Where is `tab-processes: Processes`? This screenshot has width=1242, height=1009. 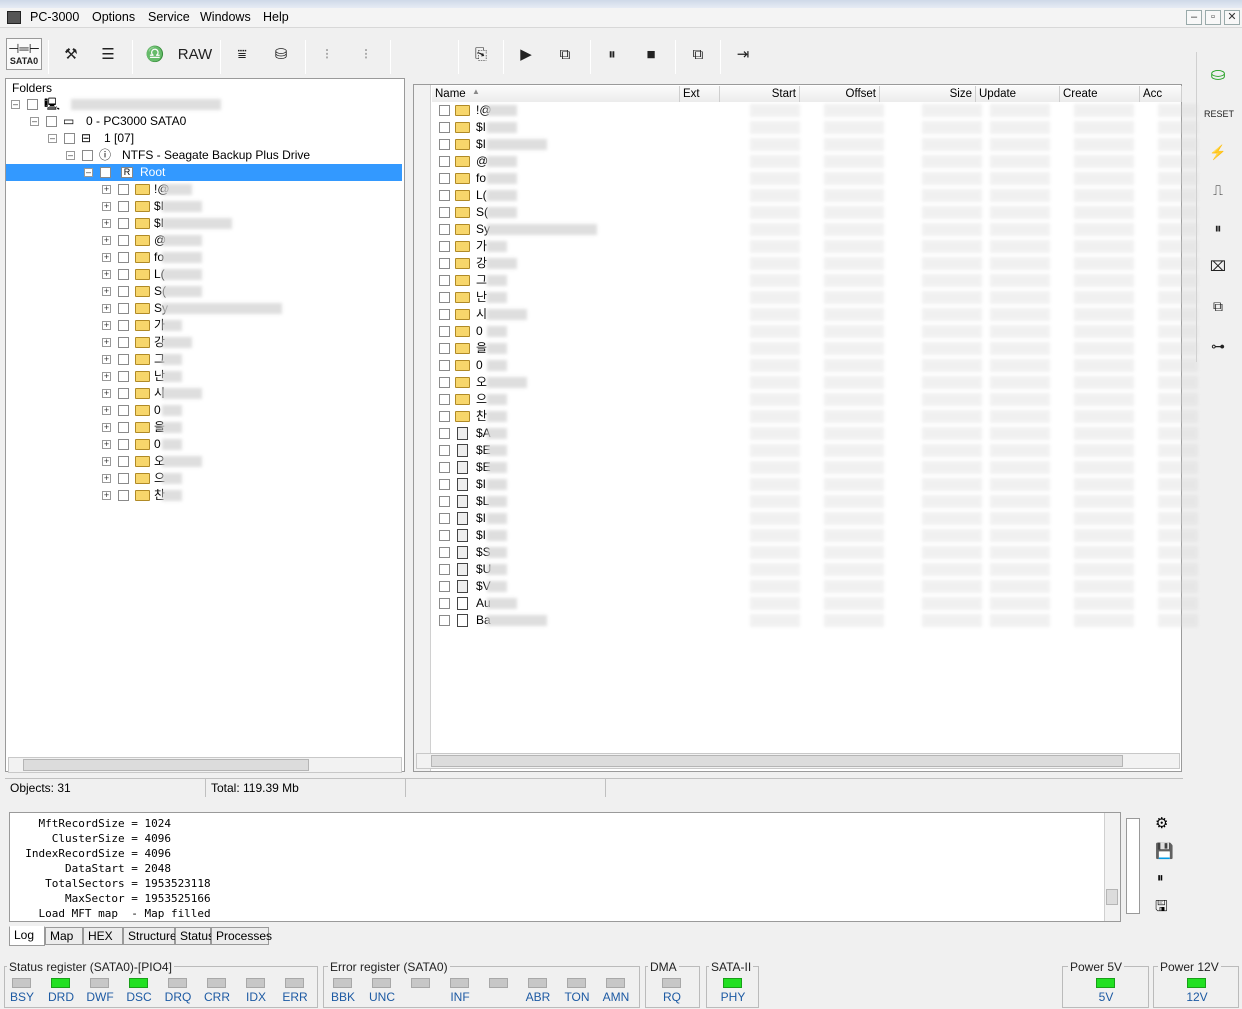 tab-processes: Processes is located at coordinates (241, 936).